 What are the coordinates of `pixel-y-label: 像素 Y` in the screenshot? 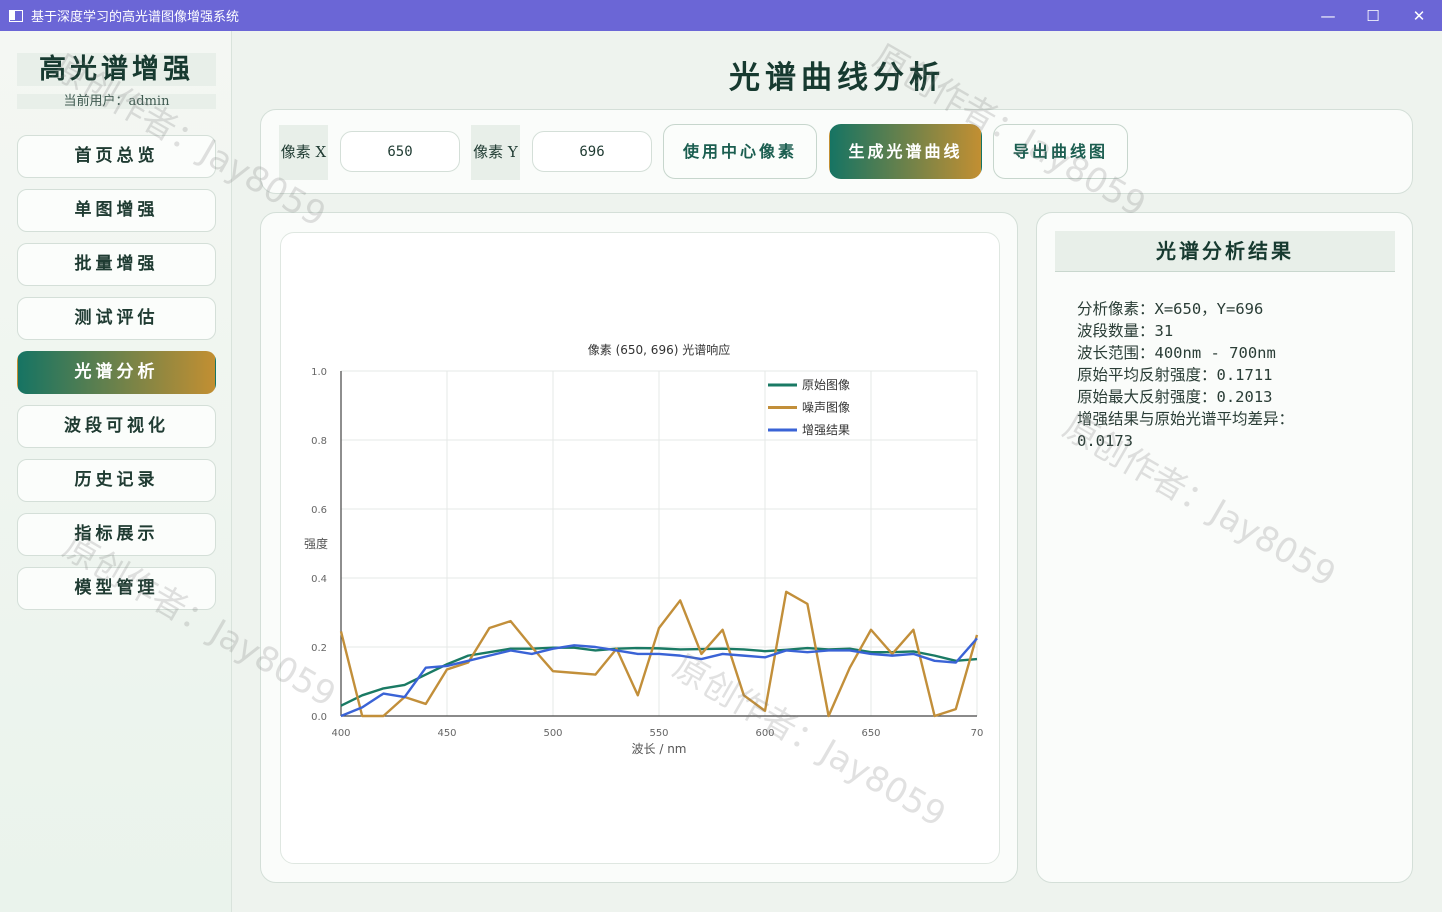 It's located at (495, 152).